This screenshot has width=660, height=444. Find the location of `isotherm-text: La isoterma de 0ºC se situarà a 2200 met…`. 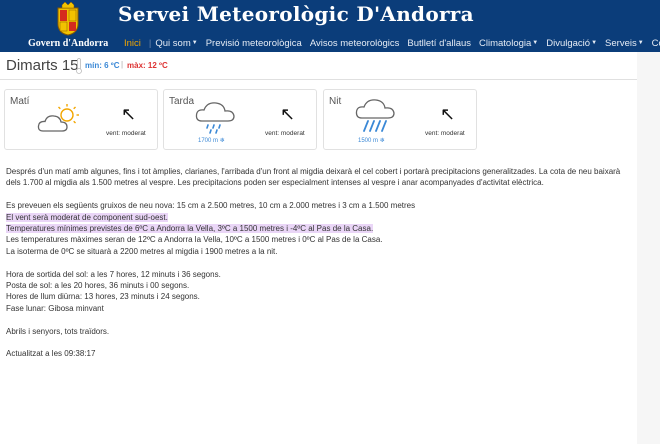

isotherm-text: La isoterma de 0ºC se situarà a 2200 met… is located at coordinates (142, 251).